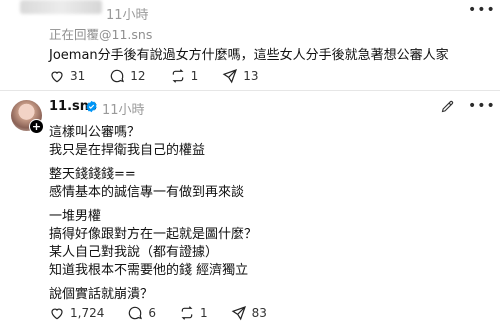 This screenshot has width=500, height=328. What do you see at coordinates (127, 76) in the screenshot?
I see `reply-button: 12` at bounding box center [127, 76].